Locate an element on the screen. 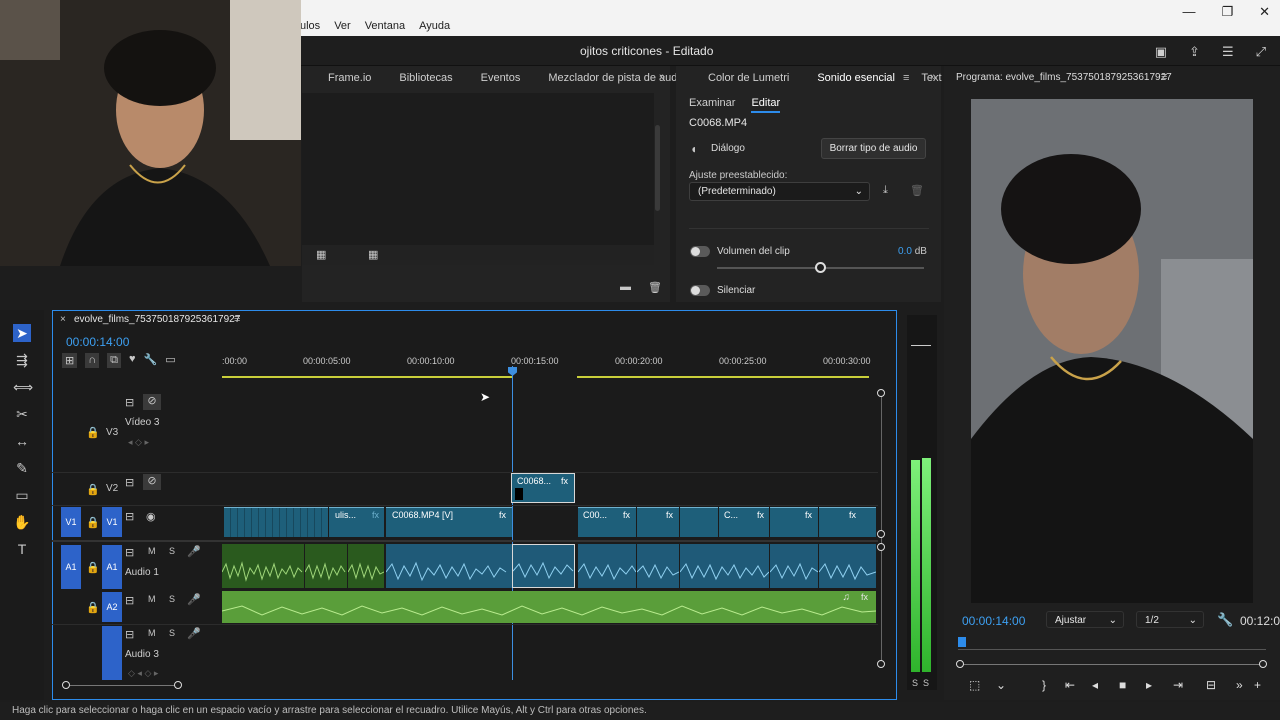 This screenshot has width=1280, height=720. tabs-overflow-icon: » is located at coordinates (662, 77).